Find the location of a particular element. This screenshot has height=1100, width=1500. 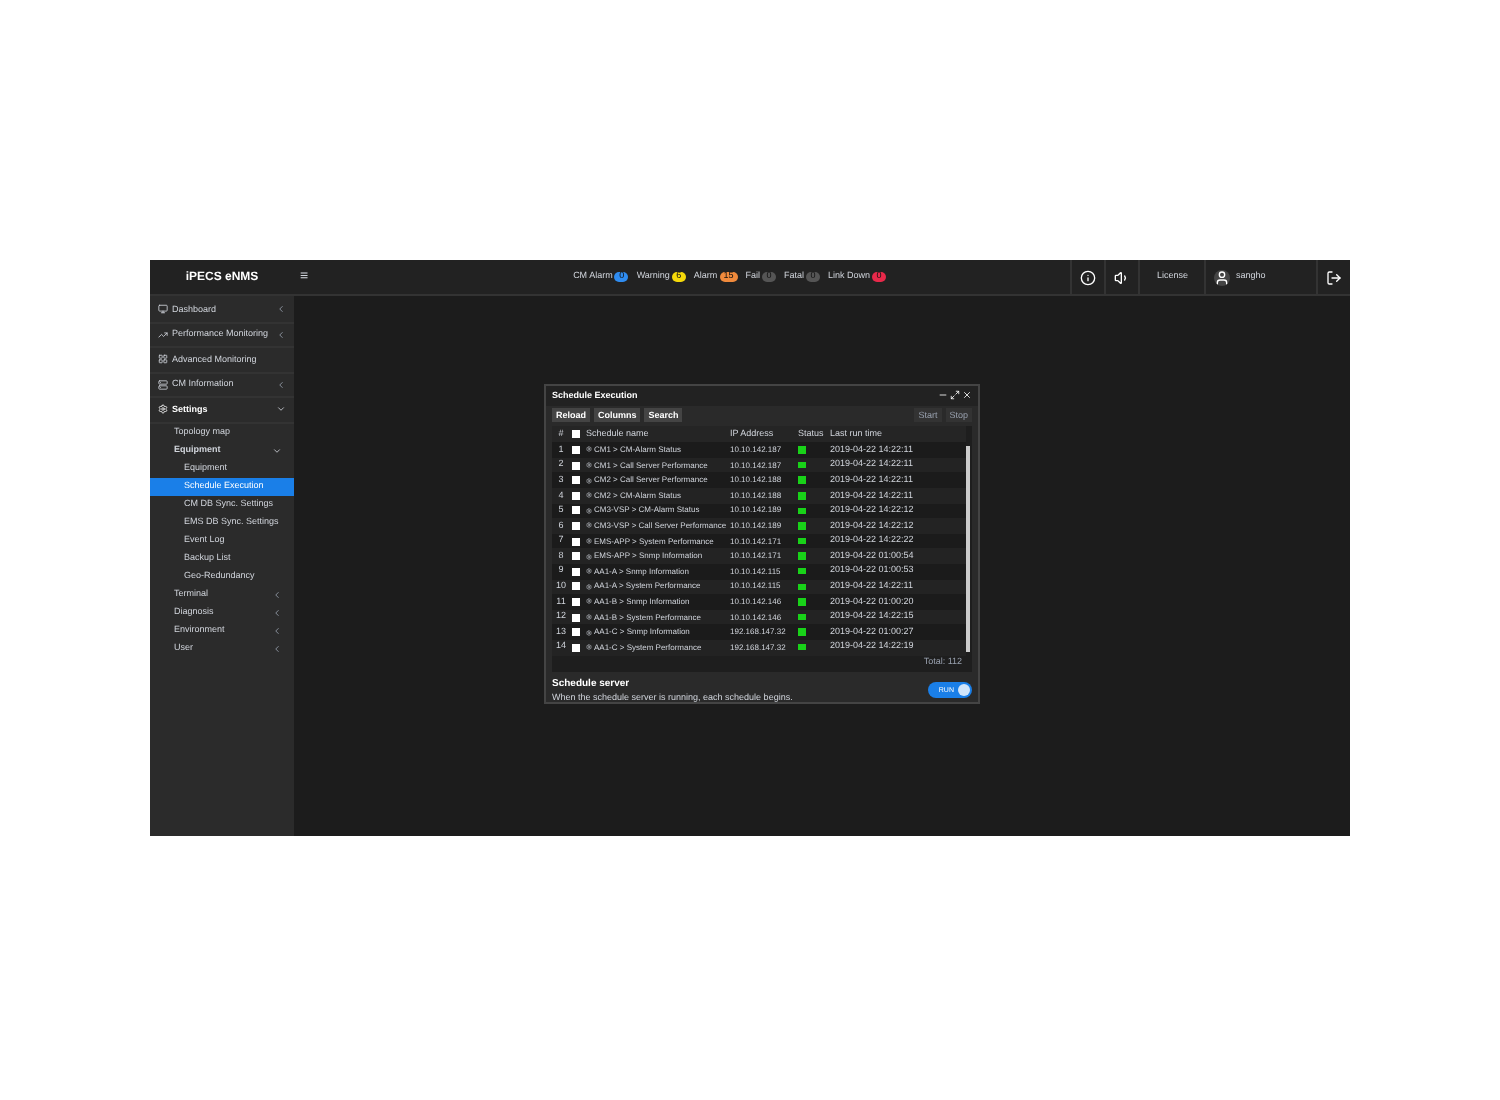

minimize-icon is located at coordinates (943, 395).